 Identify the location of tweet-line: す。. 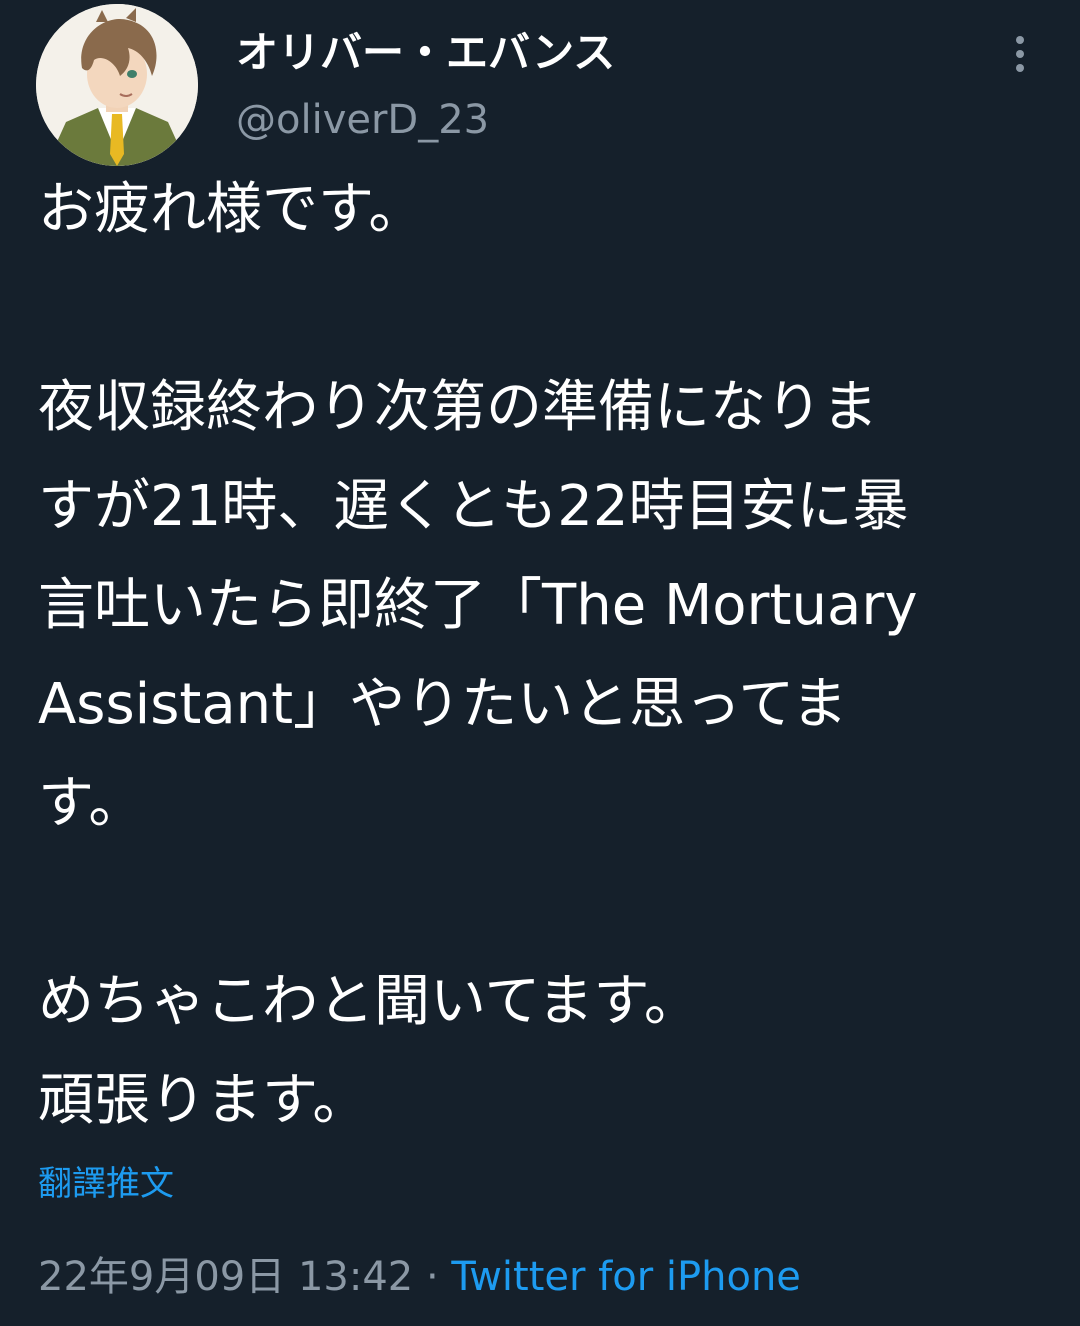
(91, 803).